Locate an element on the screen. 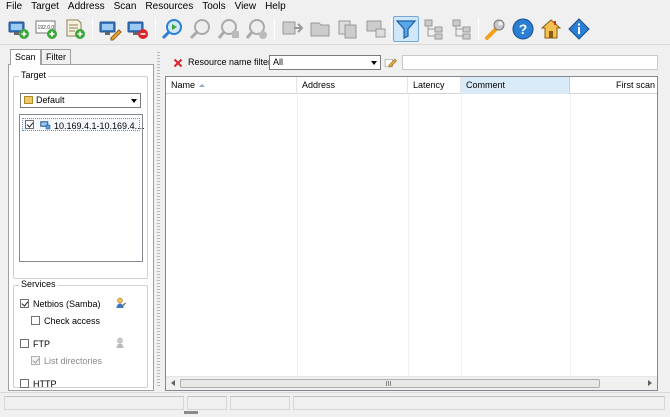 The width and height of the screenshot is (670, 417). tab-filter: Filter is located at coordinates (56, 56).